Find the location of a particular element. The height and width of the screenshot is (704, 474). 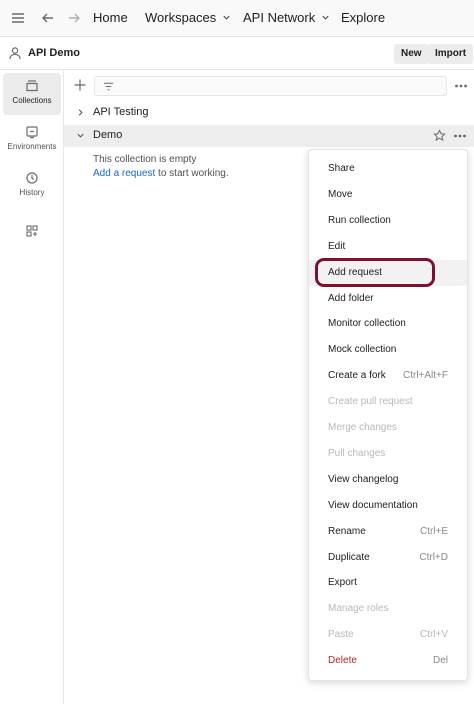

menu-item-shortcut: Ctrl+D is located at coordinates (433, 557).